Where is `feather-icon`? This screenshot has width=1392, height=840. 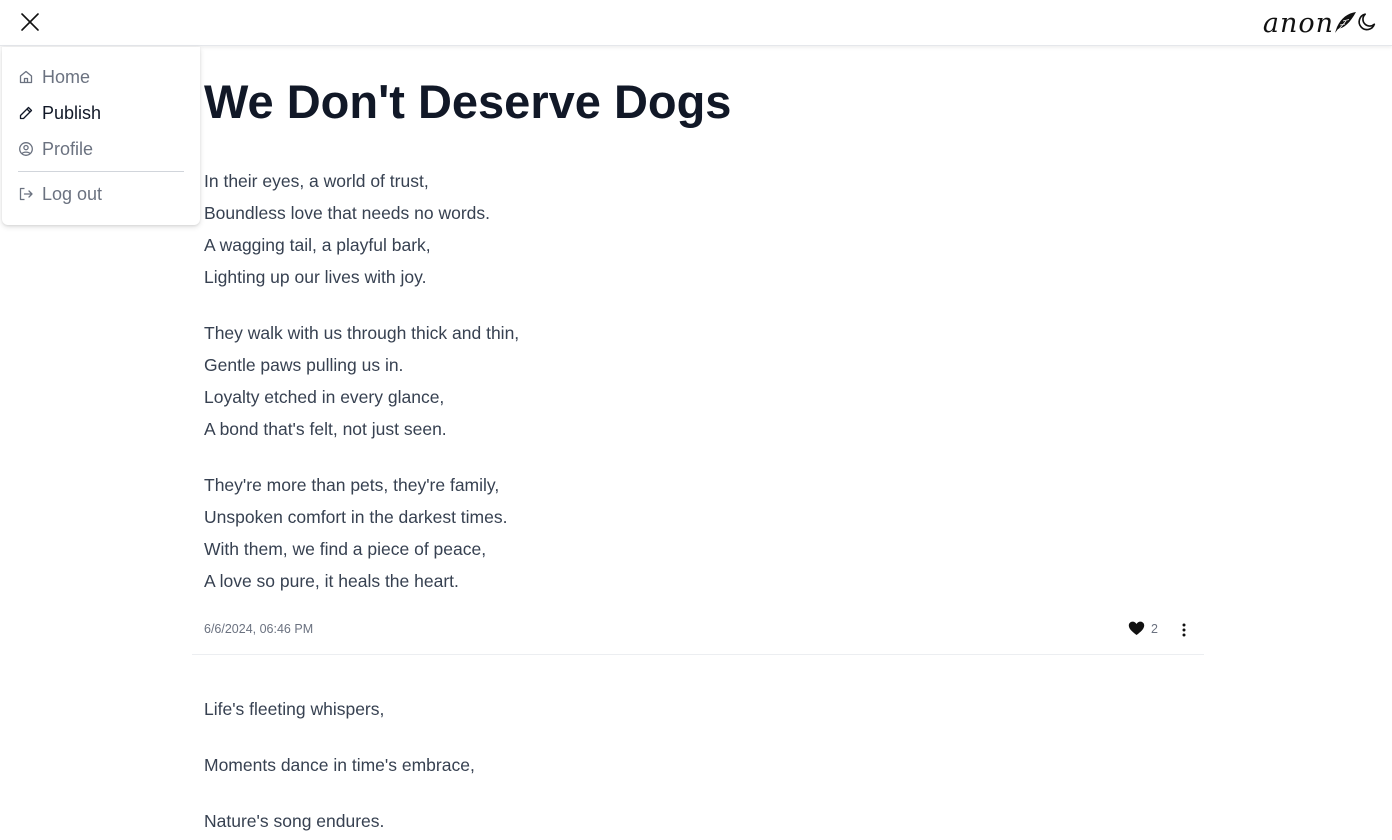
feather-icon is located at coordinates (1344, 24).